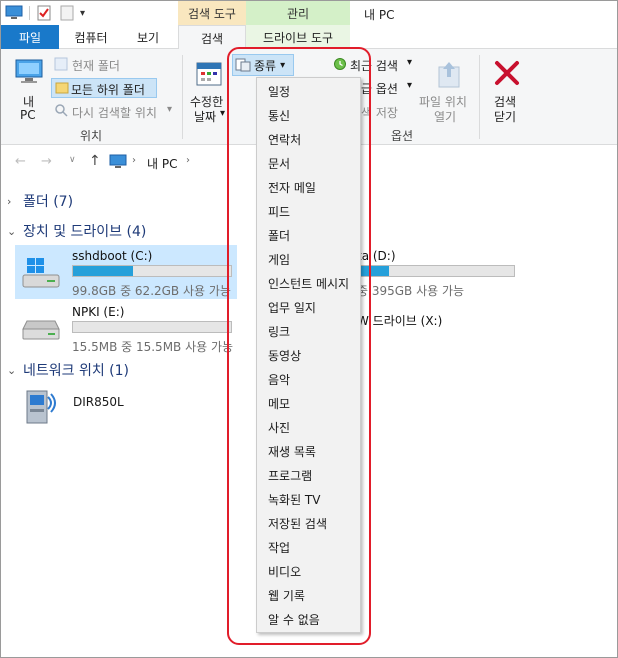 The image size is (618, 658). I want to click on subfolders-icon, so click(62, 88).